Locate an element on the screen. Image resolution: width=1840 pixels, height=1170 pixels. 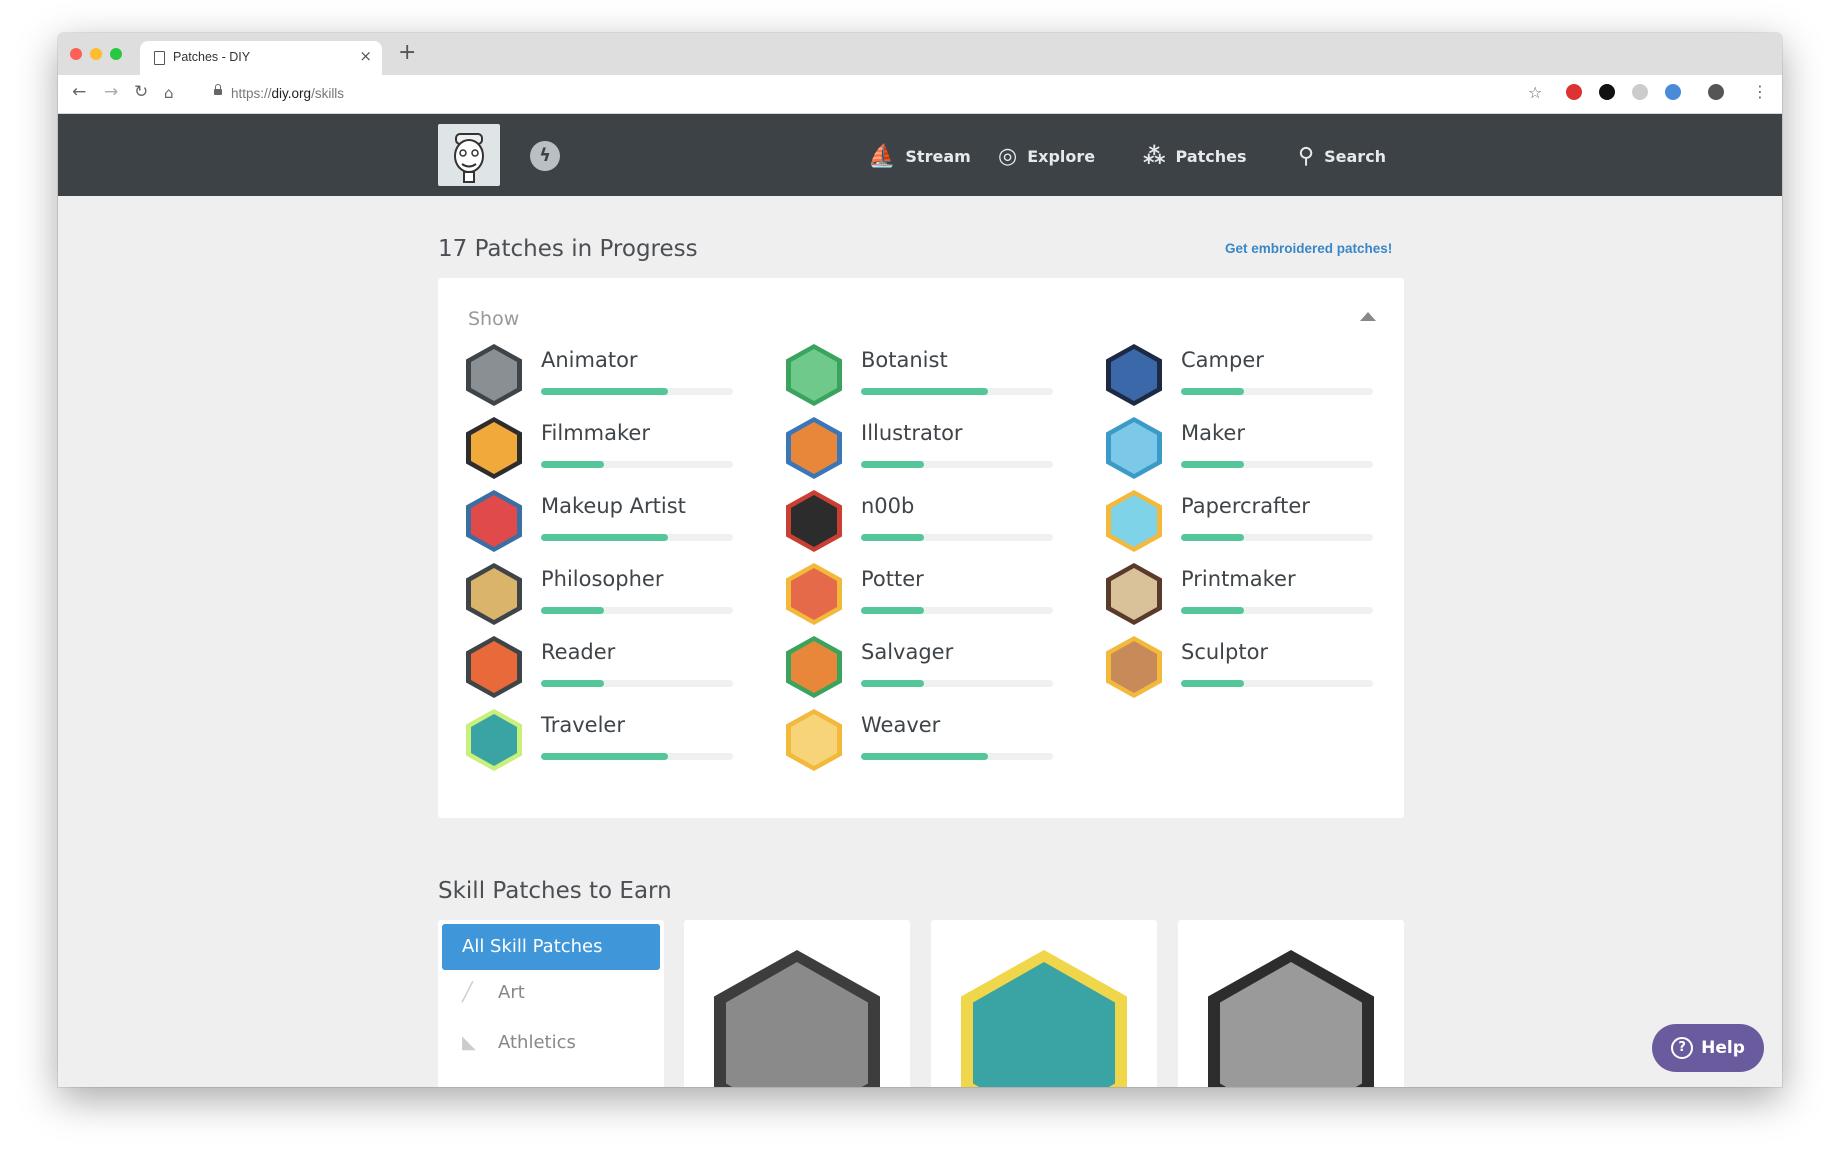
patch-item: Camper is located at coordinates (1256, 375).